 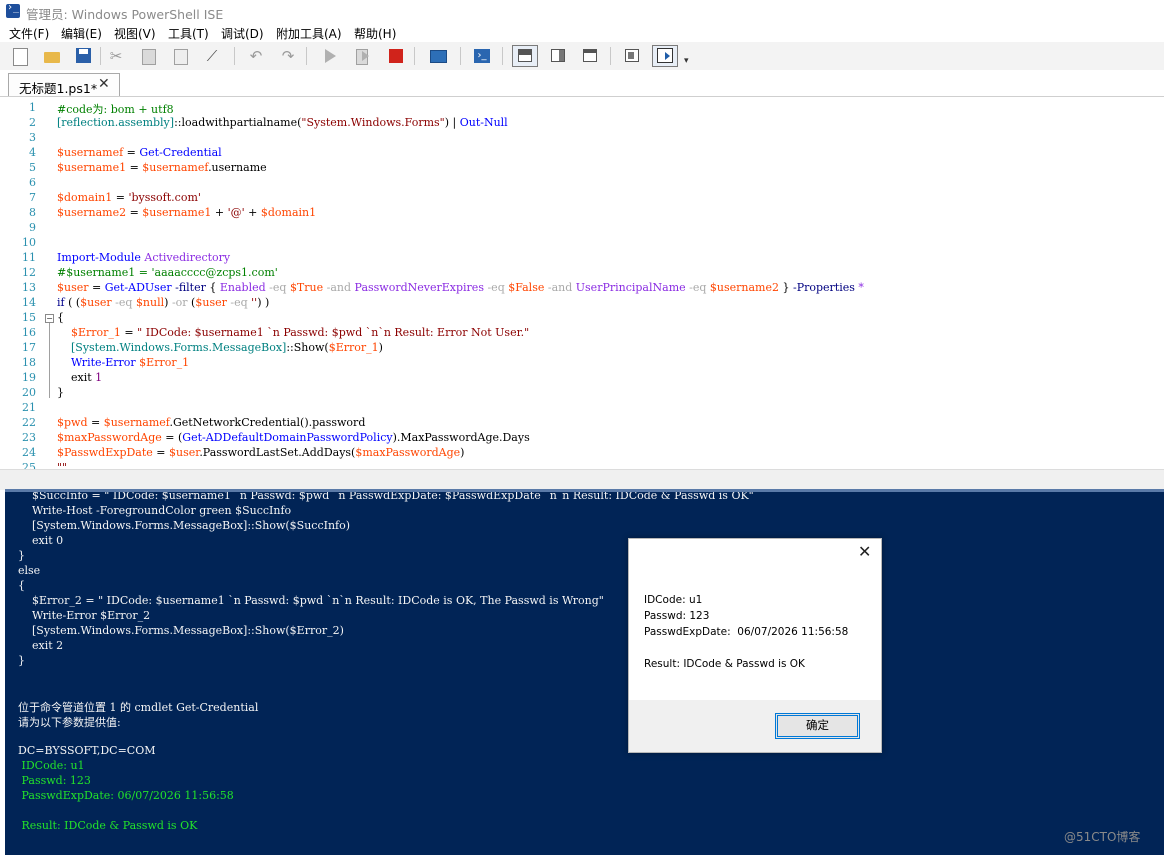 What do you see at coordinates (162, 167) in the screenshot?
I see `code-line: $username1 = $usernamef.username` at bounding box center [162, 167].